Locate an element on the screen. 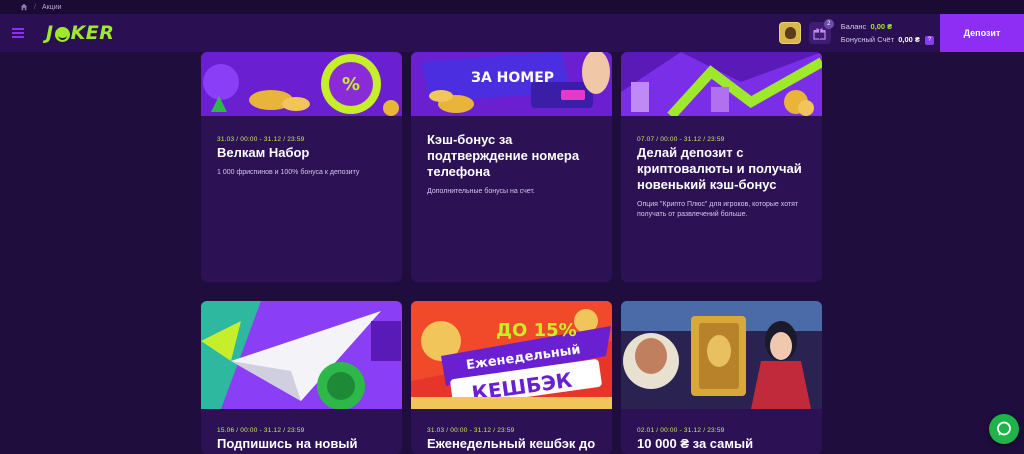 The image size is (1024, 454). bonus-label: Бонусный Счёт is located at coordinates (867, 39).